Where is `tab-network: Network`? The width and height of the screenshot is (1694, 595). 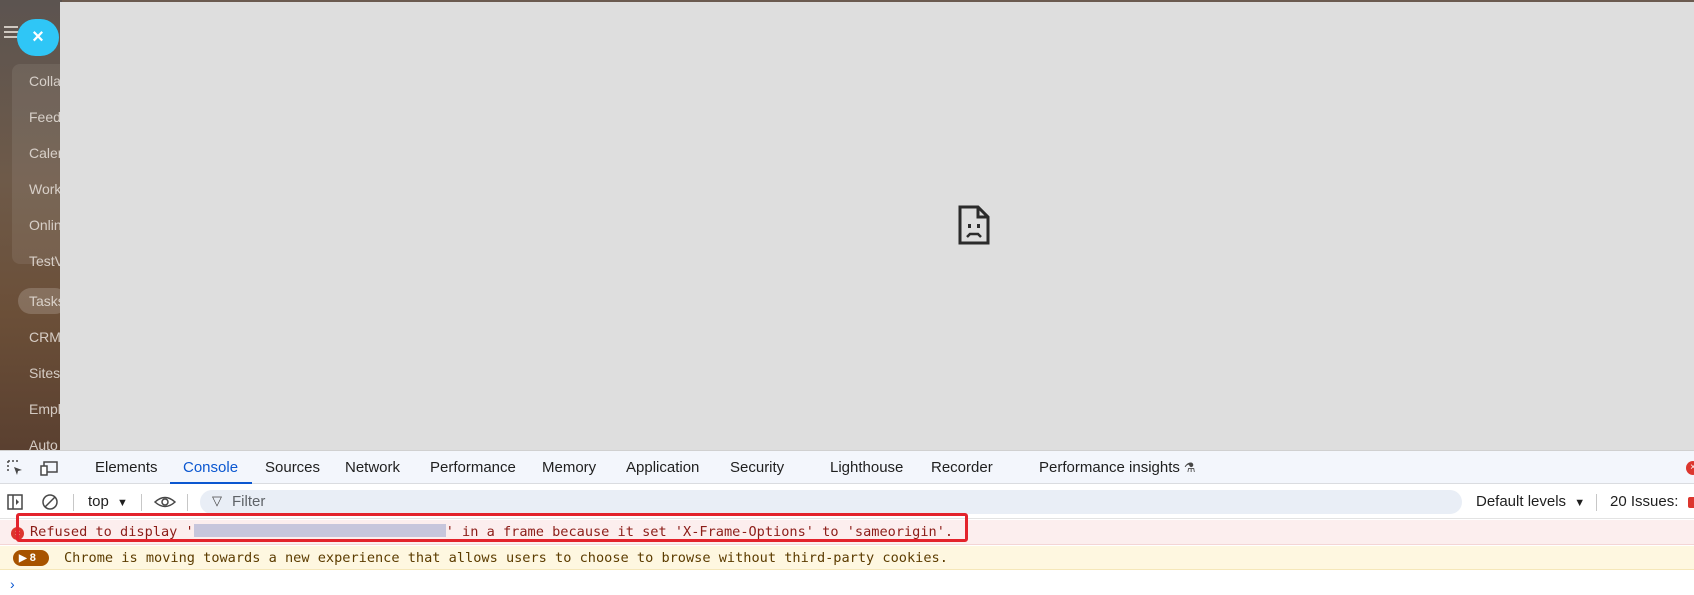
tab-network: Network is located at coordinates (372, 467).